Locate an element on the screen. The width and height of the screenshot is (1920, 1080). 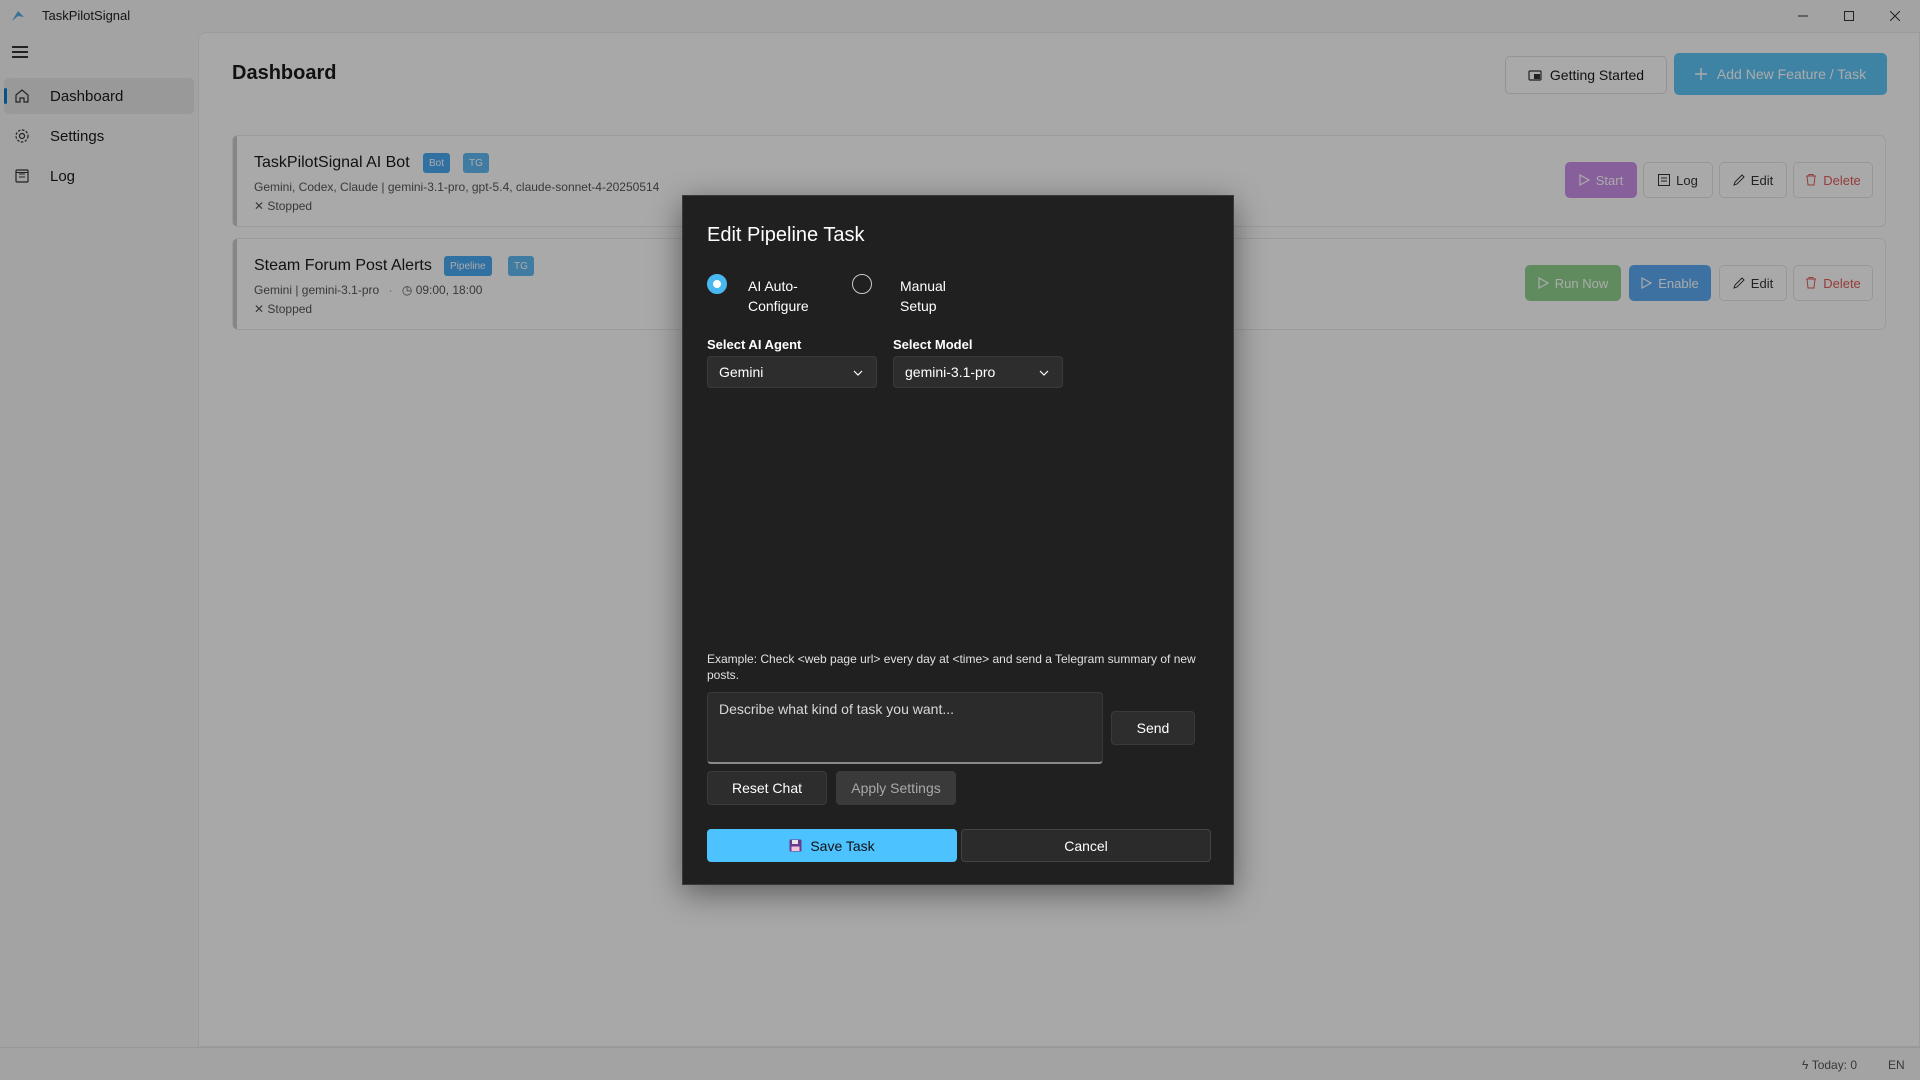
dialog-title: Edit Pipeline Task is located at coordinates (786, 235).